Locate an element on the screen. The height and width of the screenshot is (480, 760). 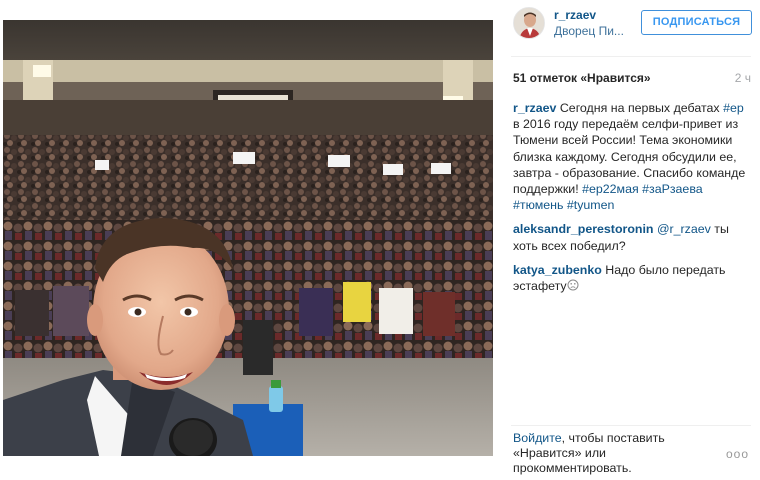
avatar is located at coordinates (529, 23).